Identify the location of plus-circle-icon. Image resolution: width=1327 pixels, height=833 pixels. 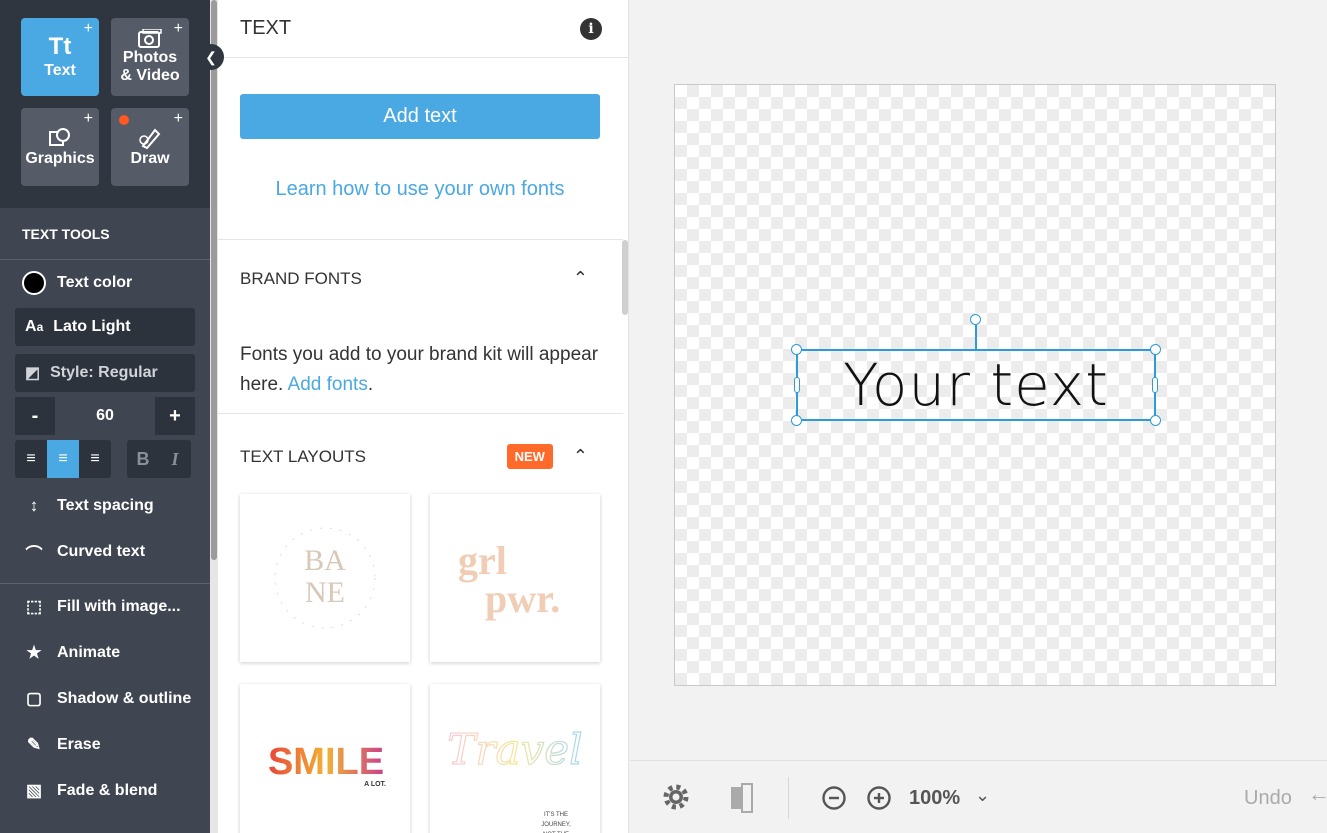
(879, 798).